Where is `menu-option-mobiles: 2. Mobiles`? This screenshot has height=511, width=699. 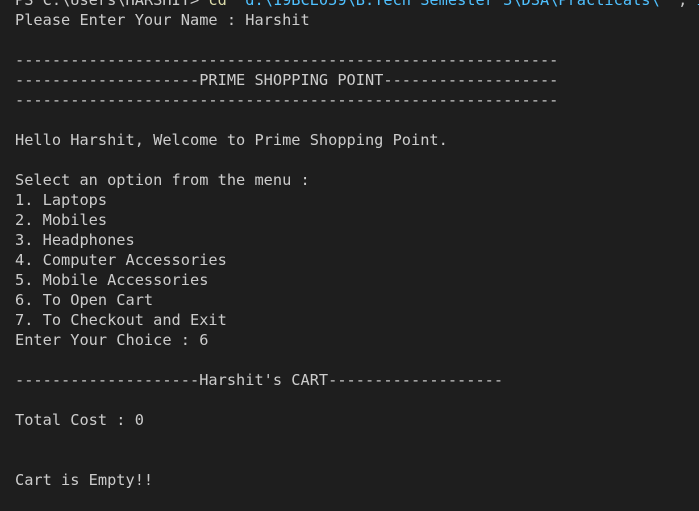 menu-option-mobiles: 2. Mobiles is located at coordinates (61, 220).